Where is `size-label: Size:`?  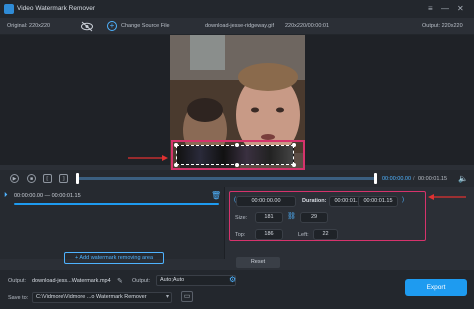 size-label: Size: is located at coordinates (241, 218).